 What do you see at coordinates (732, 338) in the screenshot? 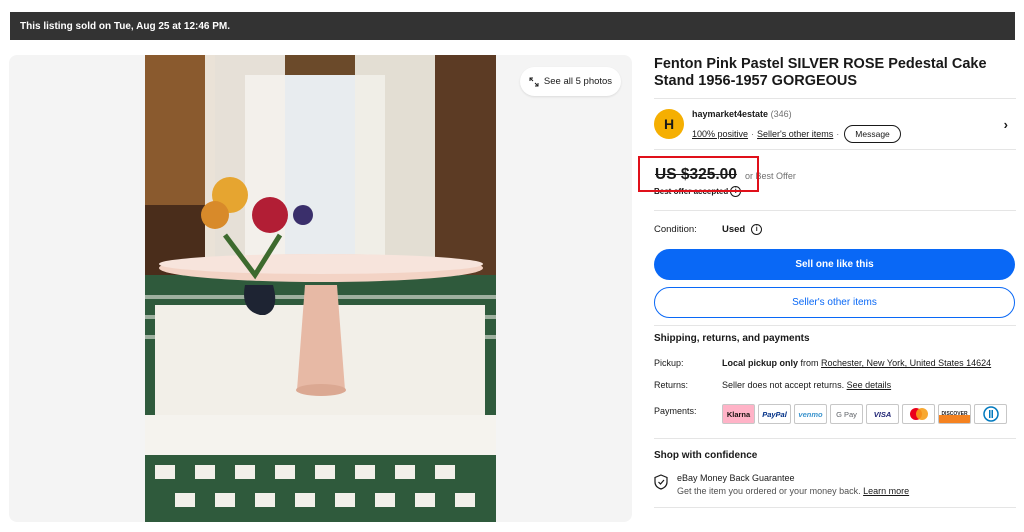
I see `shipping-heading: Shipping, returns, and payments` at bounding box center [732, 338].